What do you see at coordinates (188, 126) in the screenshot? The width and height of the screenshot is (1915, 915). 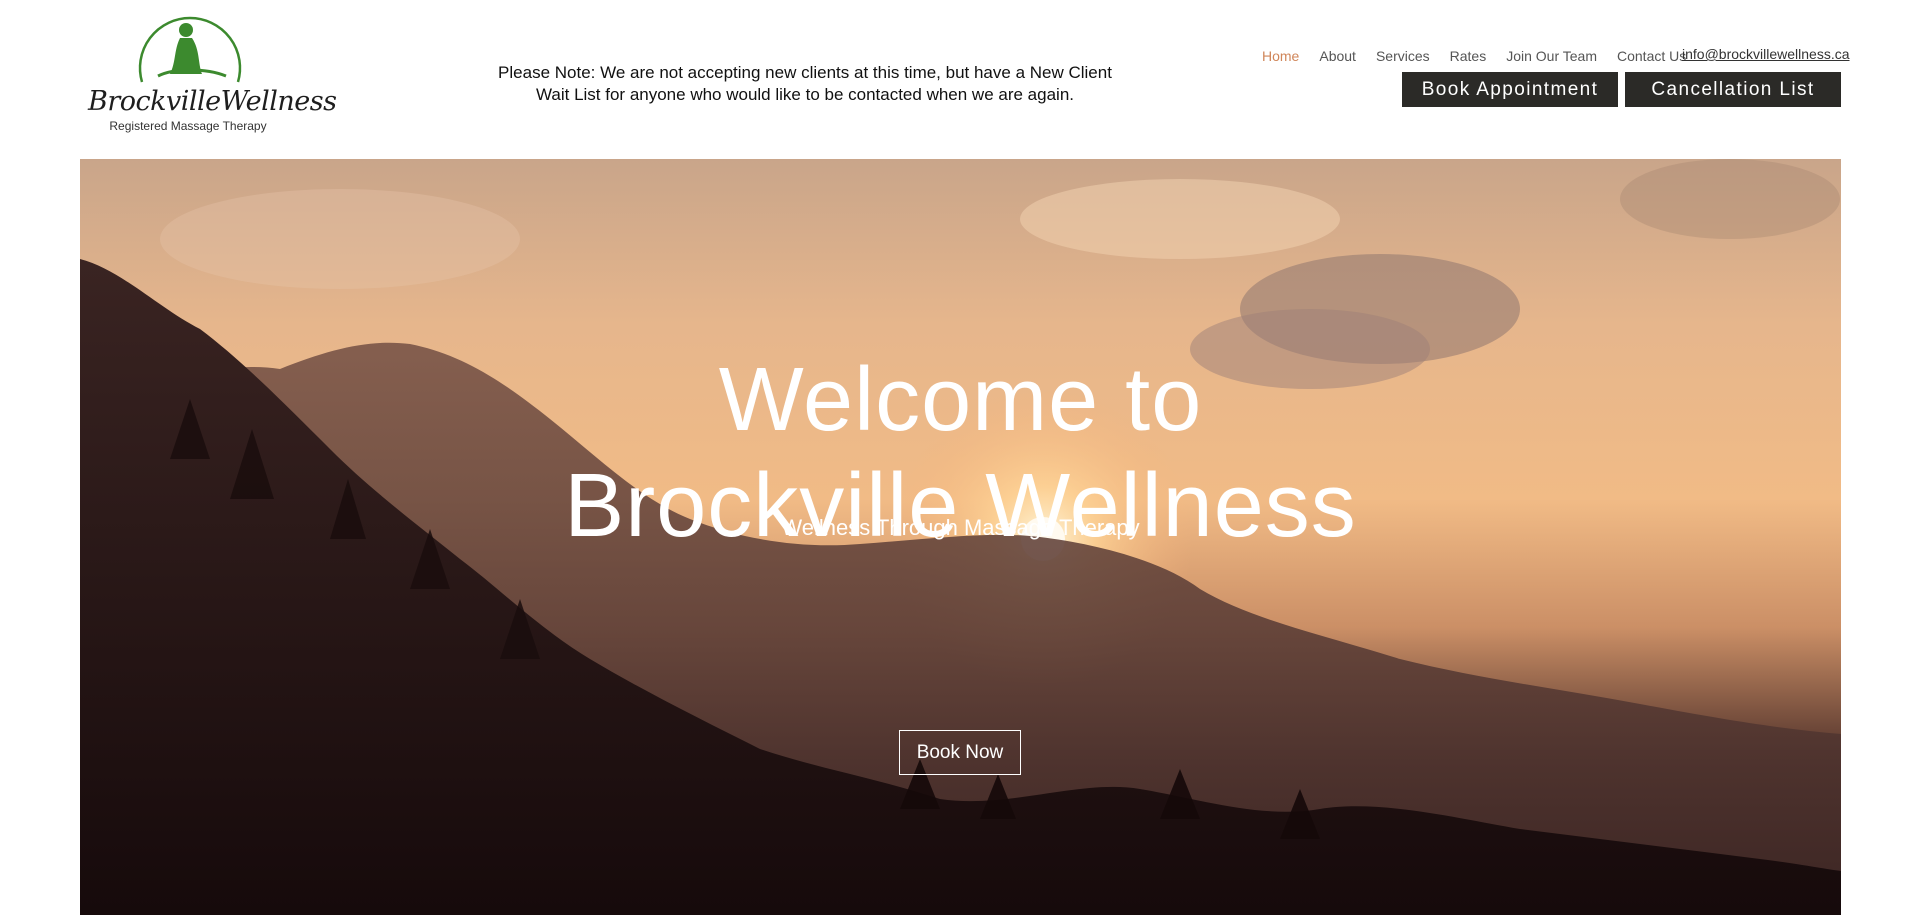 I see `brand-tagline: Registered Massage Therapy` at bounding box center [188, 126].